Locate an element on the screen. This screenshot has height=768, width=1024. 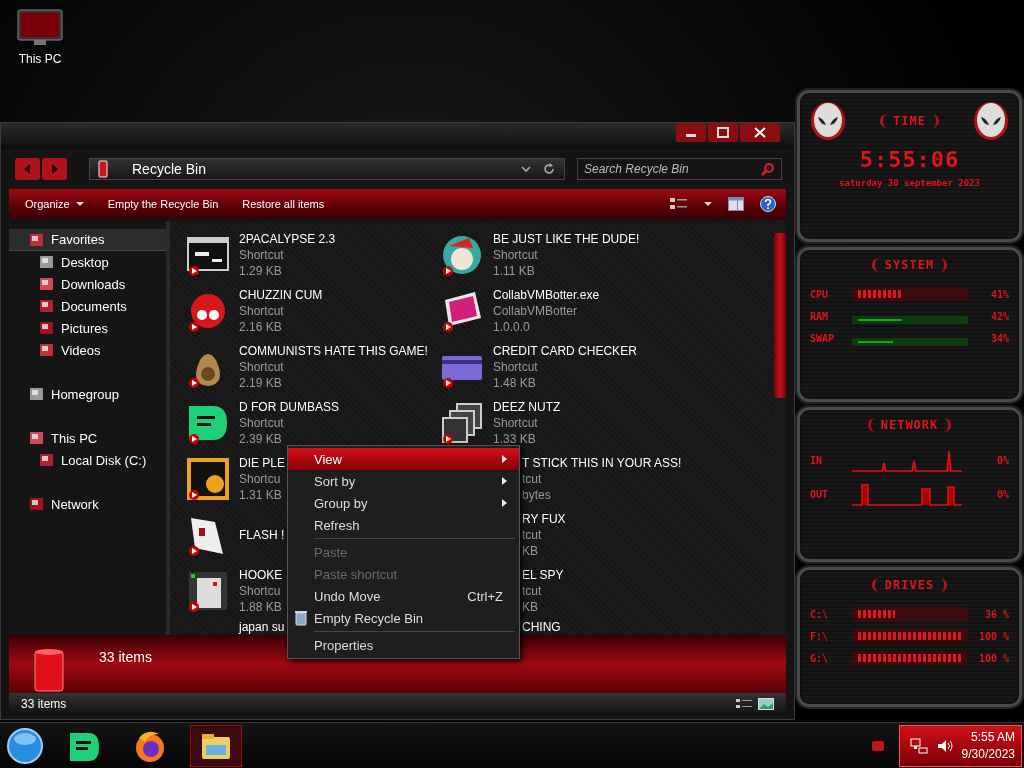
shortcut-text: Ctrl+Z is located at coordinates (485, 596).